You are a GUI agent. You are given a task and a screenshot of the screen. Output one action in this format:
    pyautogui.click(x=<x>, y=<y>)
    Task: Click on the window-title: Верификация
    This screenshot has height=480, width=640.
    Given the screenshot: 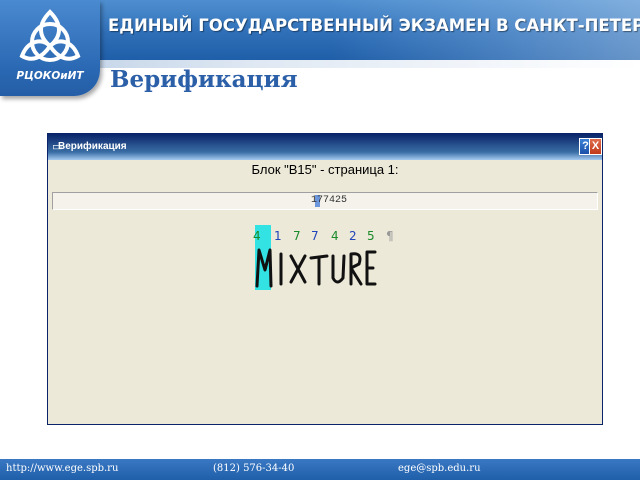 What is the action you would take?
    pyautogui.click(x=92, y=146)
    